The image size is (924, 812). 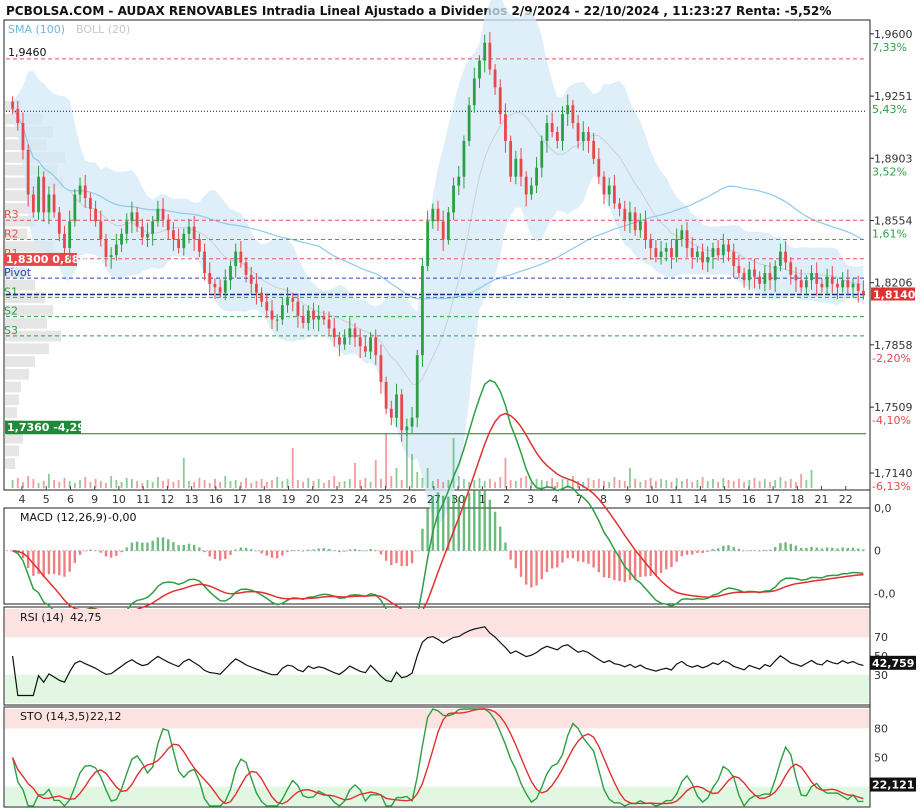 What do you see at coordinates (773, 499) in the screenshot?
I see `x-tick-label: 17` at bounding box center [773, 499].